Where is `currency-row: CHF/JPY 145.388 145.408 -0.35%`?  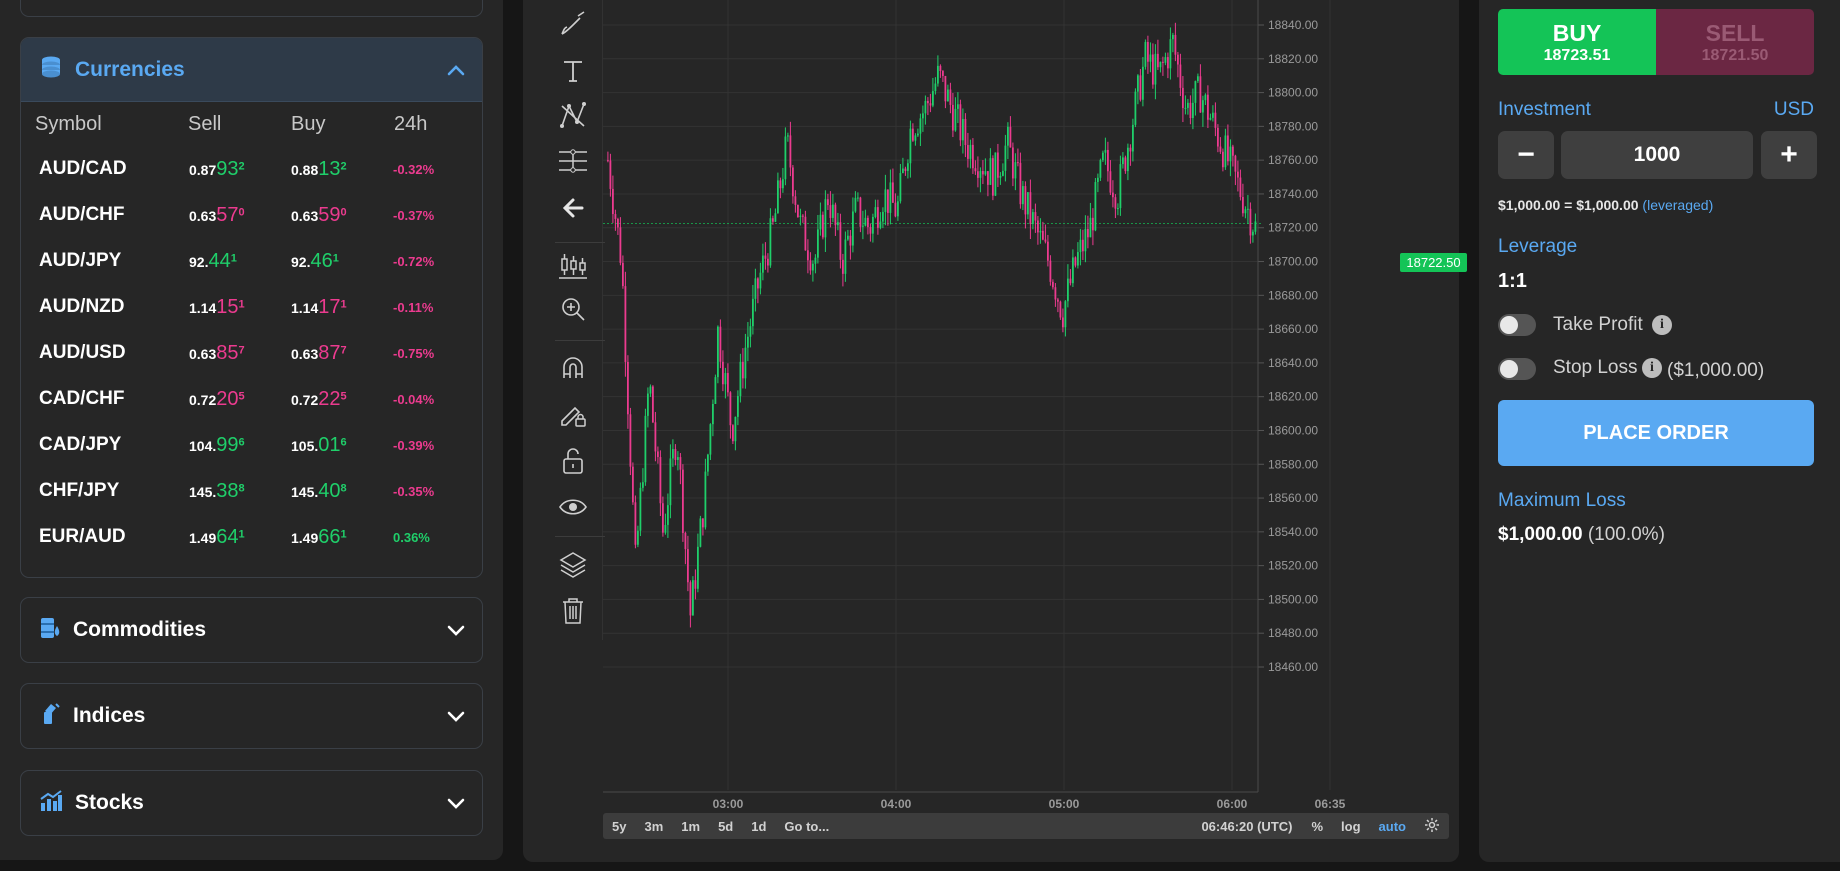
currency-row: CHF/JPY 145.388 145.408 -0.35% is located at coordinates (251, 491).